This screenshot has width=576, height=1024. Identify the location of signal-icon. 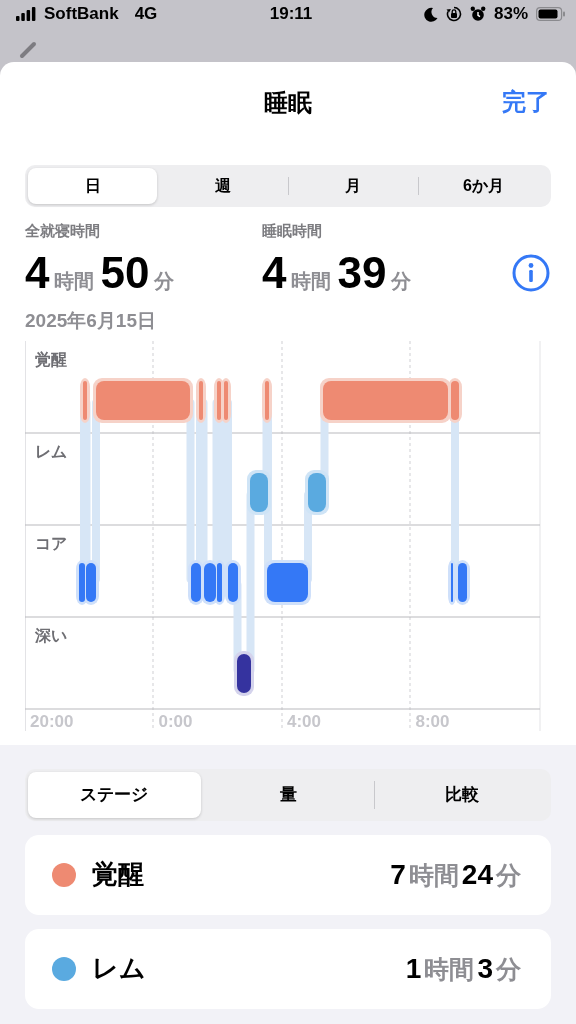
(26, 14).